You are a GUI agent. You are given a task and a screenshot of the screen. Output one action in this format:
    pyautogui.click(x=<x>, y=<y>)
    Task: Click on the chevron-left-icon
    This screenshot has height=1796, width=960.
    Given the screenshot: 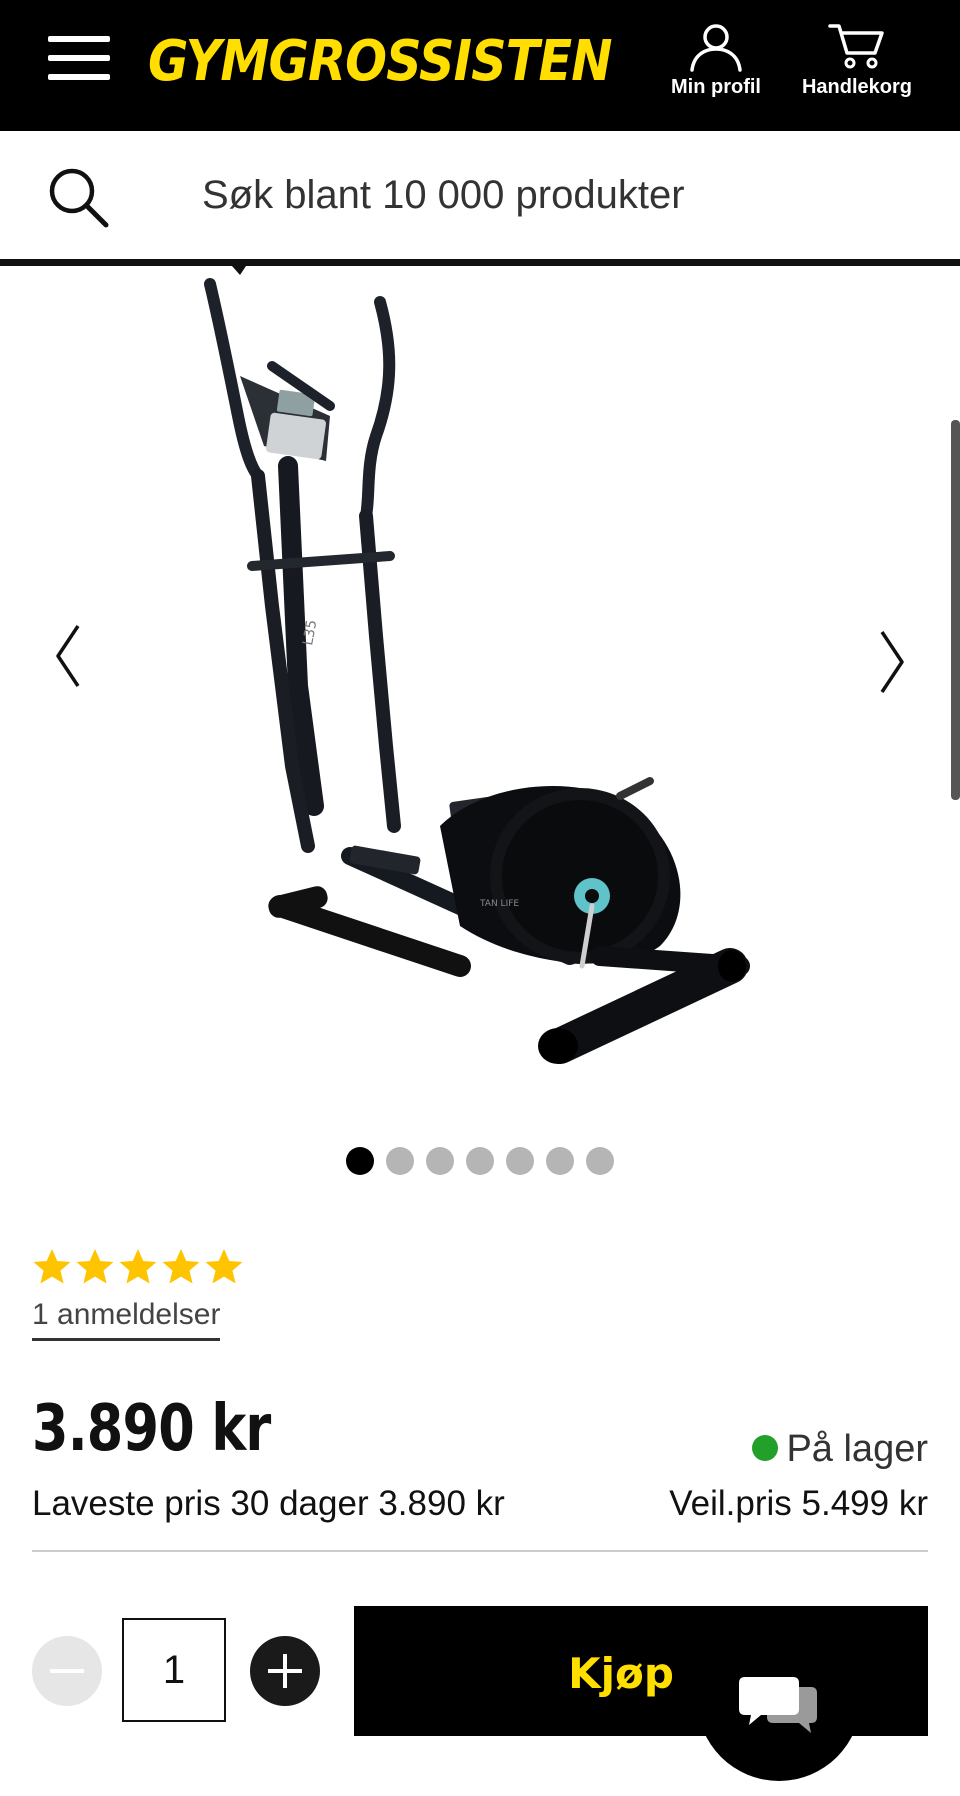 What is the action you would take?
    pyautogui.click(x=68, y=656)
    